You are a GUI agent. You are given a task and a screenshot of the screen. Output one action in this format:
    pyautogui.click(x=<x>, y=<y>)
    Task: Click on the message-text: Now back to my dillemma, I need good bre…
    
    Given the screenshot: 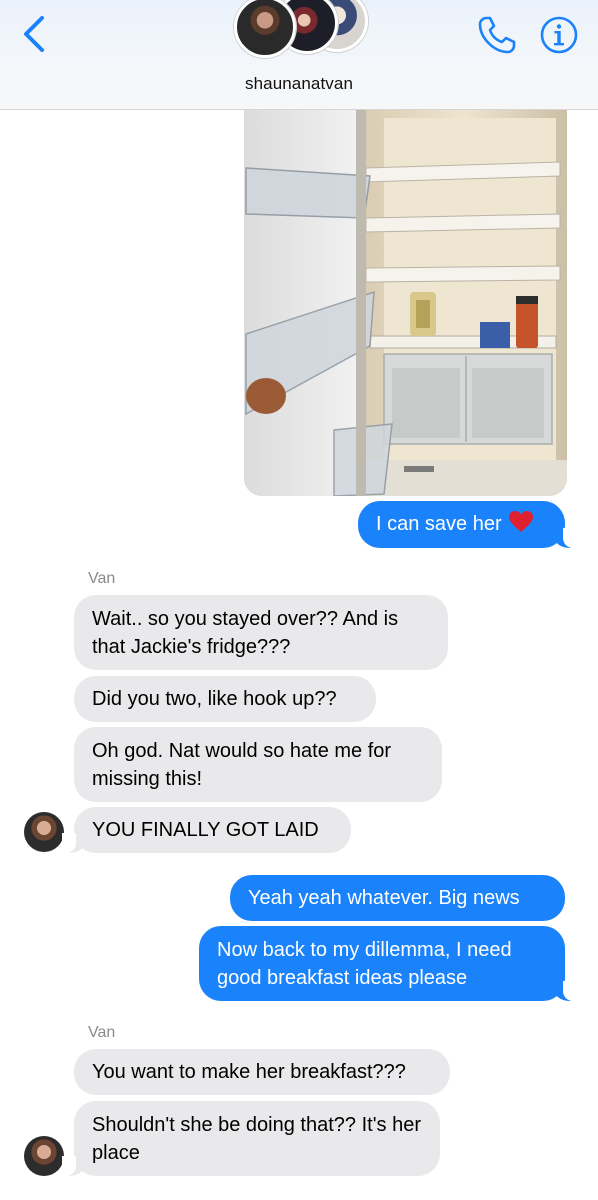 What is the action you would take?
    pyautogui.click(x=364, y=964)
    